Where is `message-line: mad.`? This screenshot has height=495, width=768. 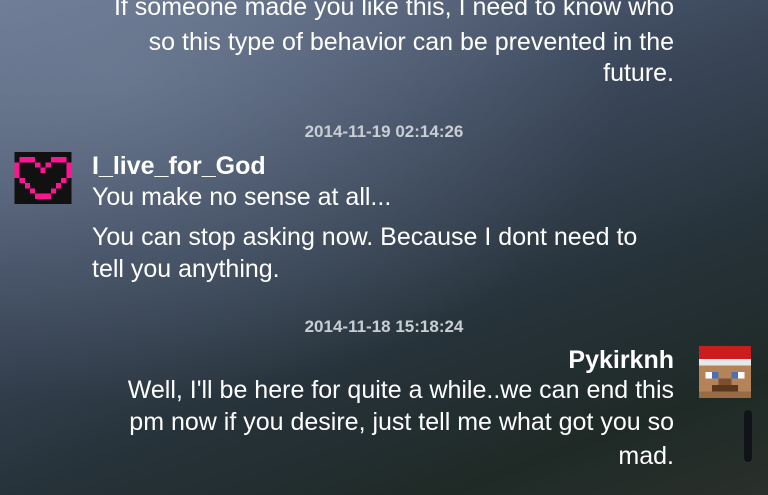
message-line: mad. is located at coordinates (646, 456).